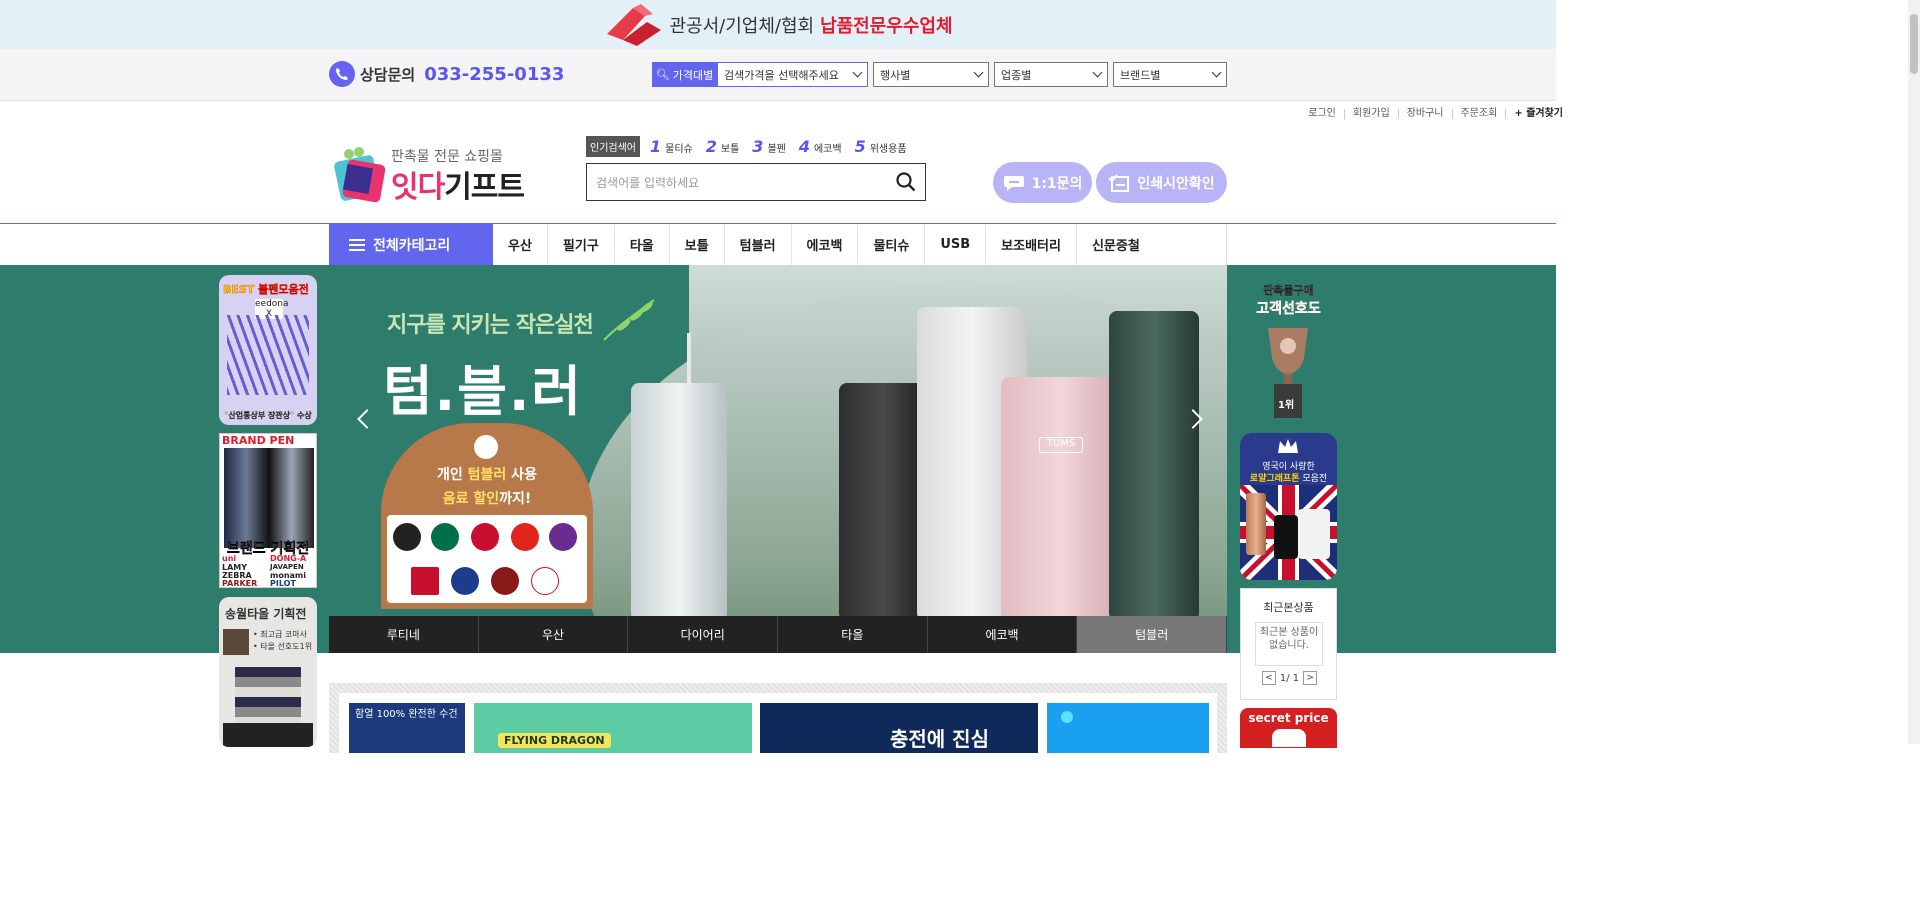 This screenshot has width=1920, height=911. I want to click on industry-select: 업종별, so click(1051, 74).